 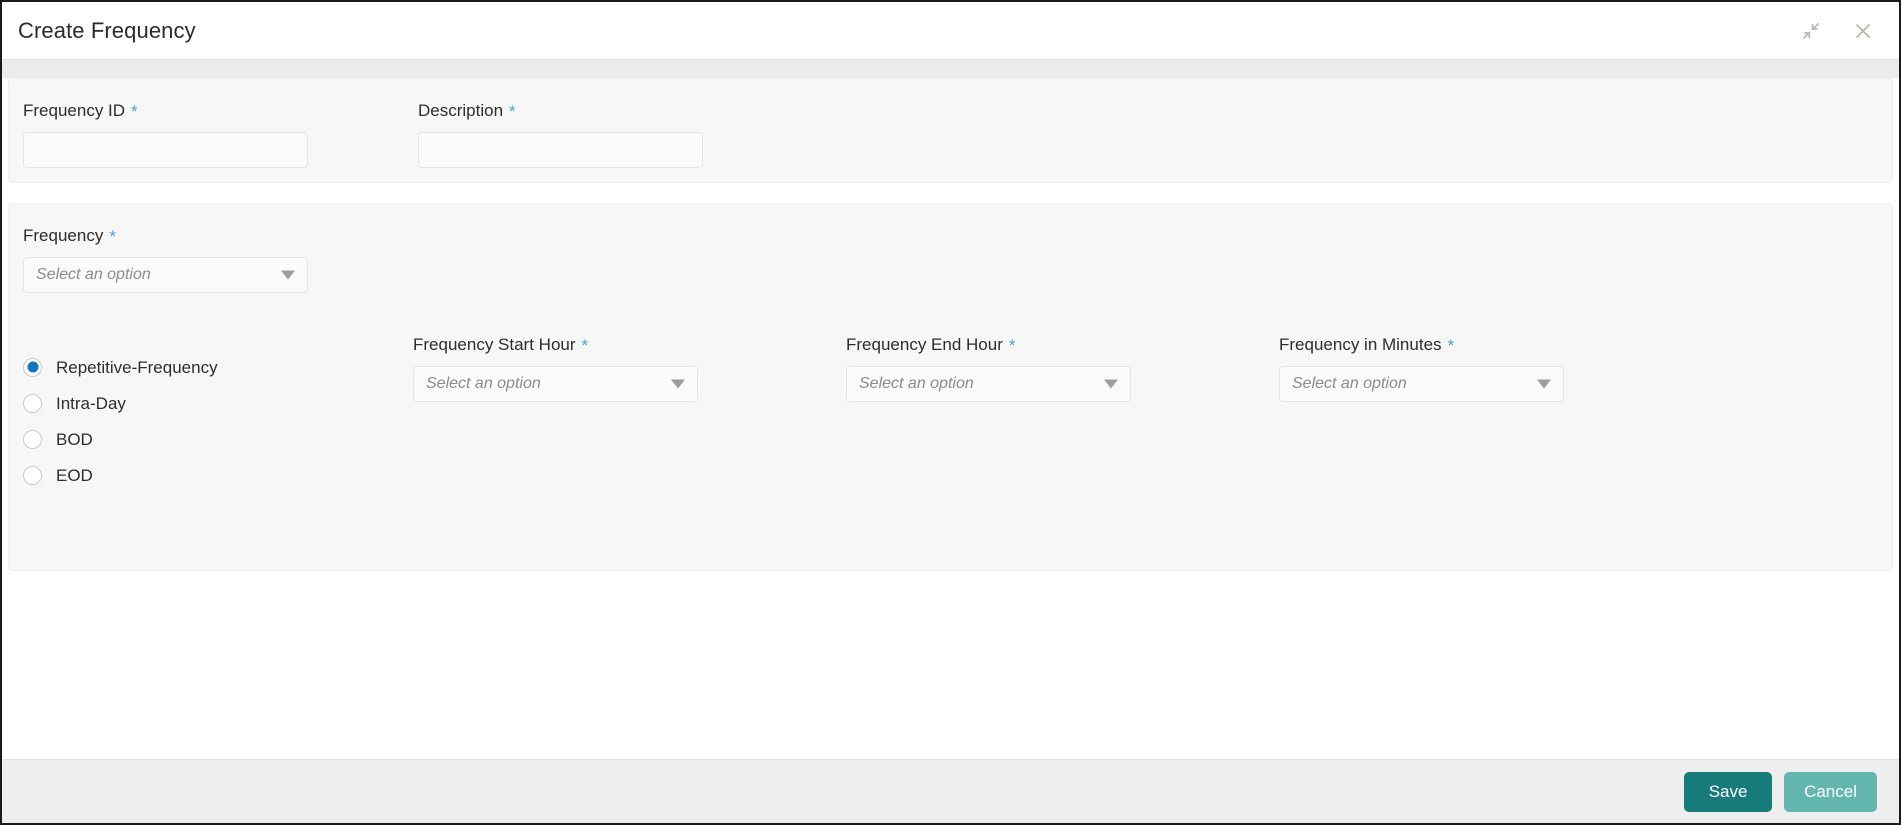 I want to click on frequency-start-hour-value: Select an option, so click(x=483, y=383).